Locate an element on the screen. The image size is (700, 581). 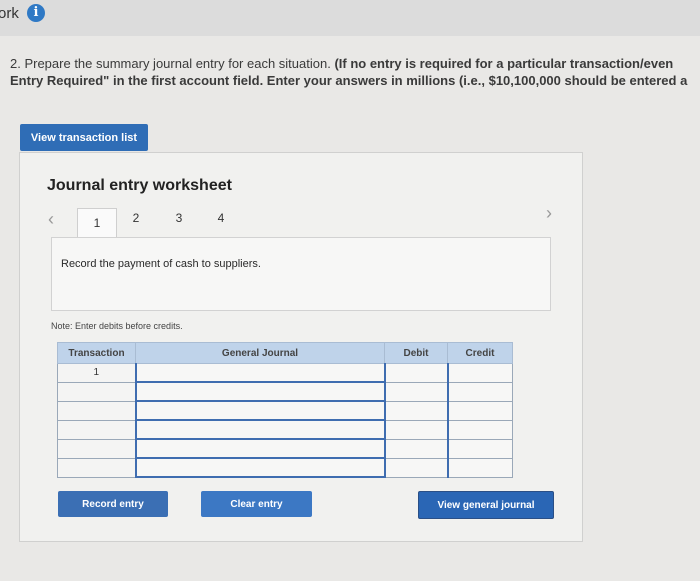
col-general-journal: General Journal is located at coordinates (260, 353).